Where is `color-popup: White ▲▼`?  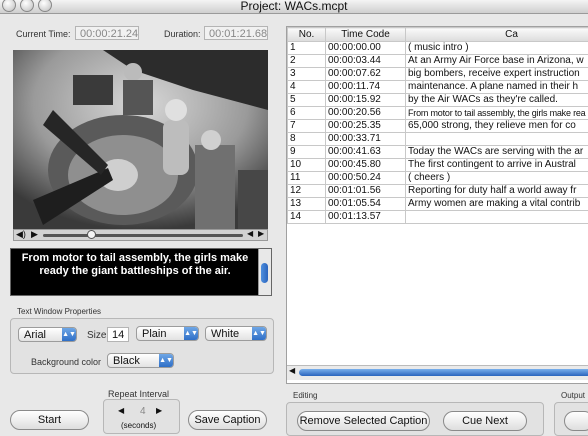 color-popup: White ▲▼ is located at coordinates (236, 333).